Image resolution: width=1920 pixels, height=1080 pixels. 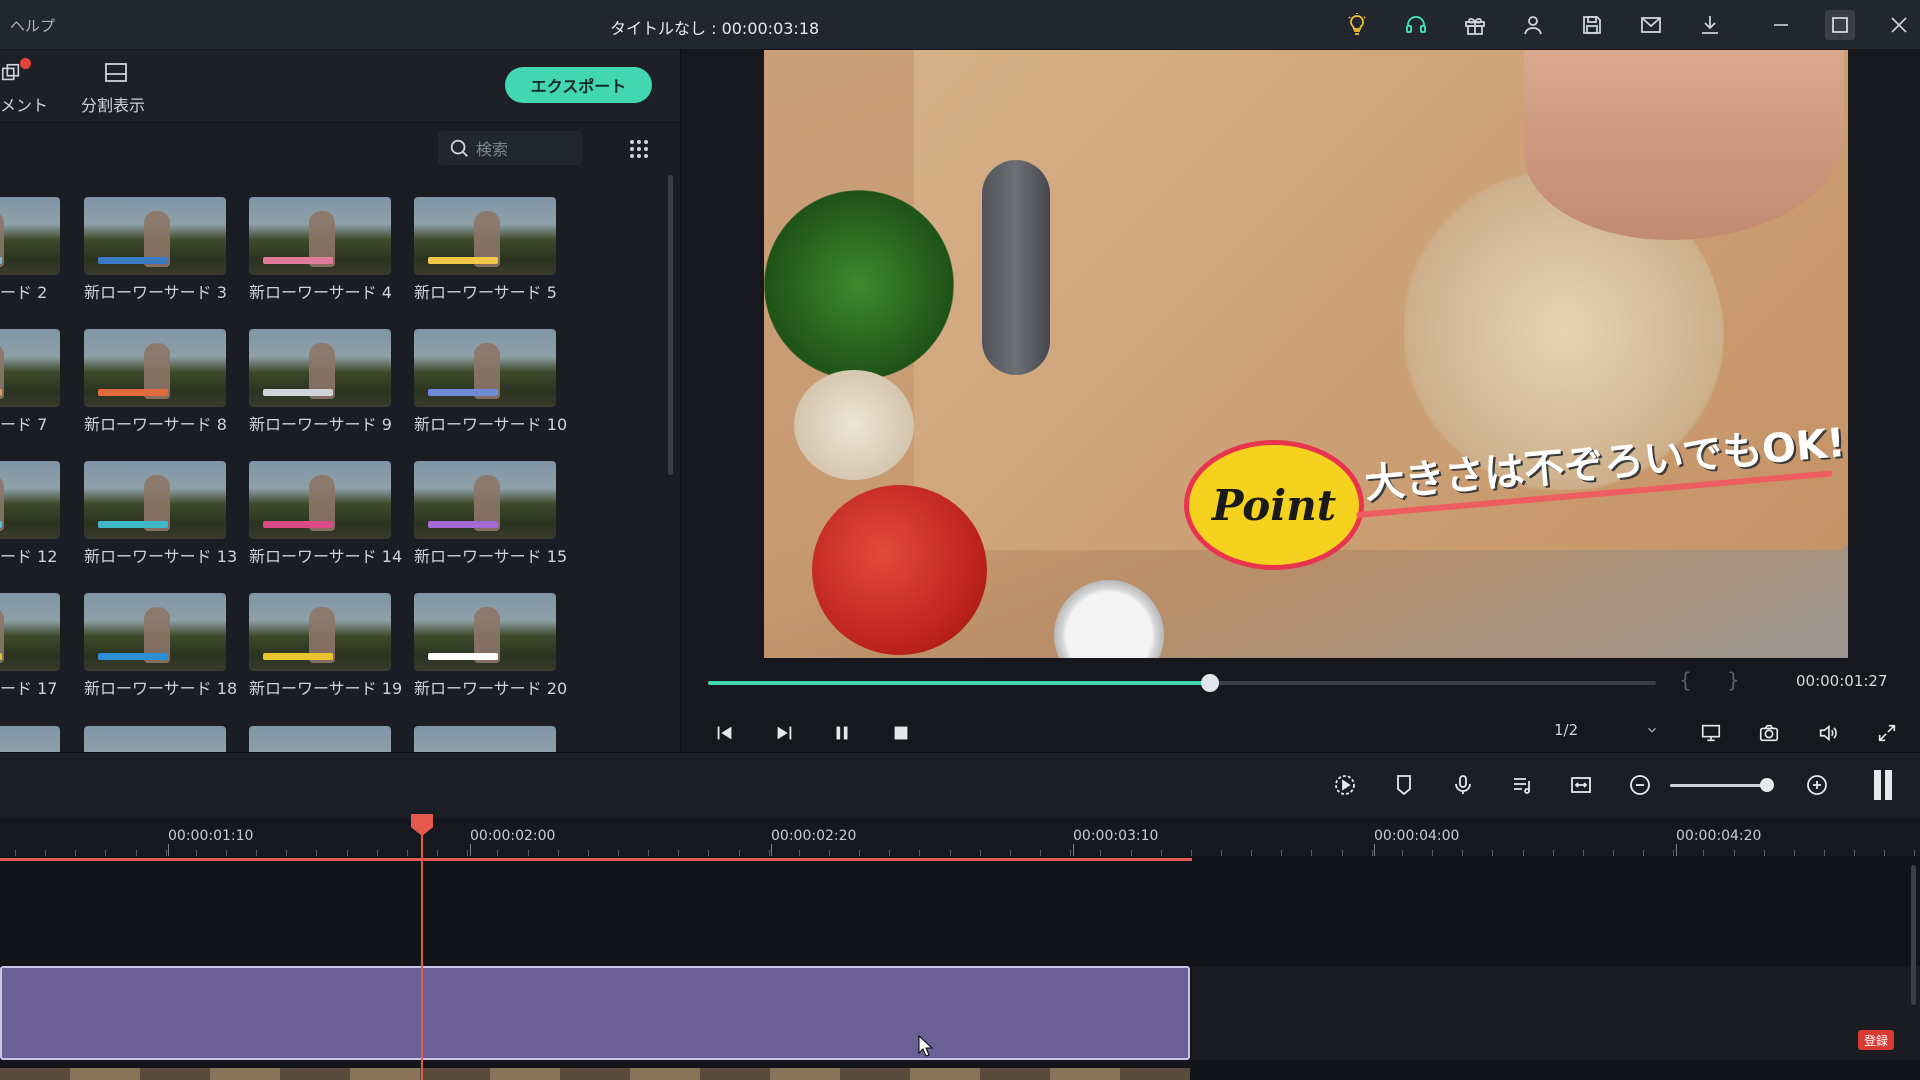 I want to click on chevron-down-icon, so click(x=1652, y=730).